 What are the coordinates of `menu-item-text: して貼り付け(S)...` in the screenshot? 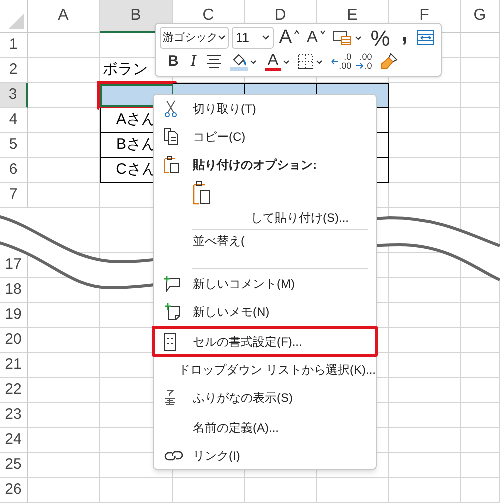 It's located at (299, 218).